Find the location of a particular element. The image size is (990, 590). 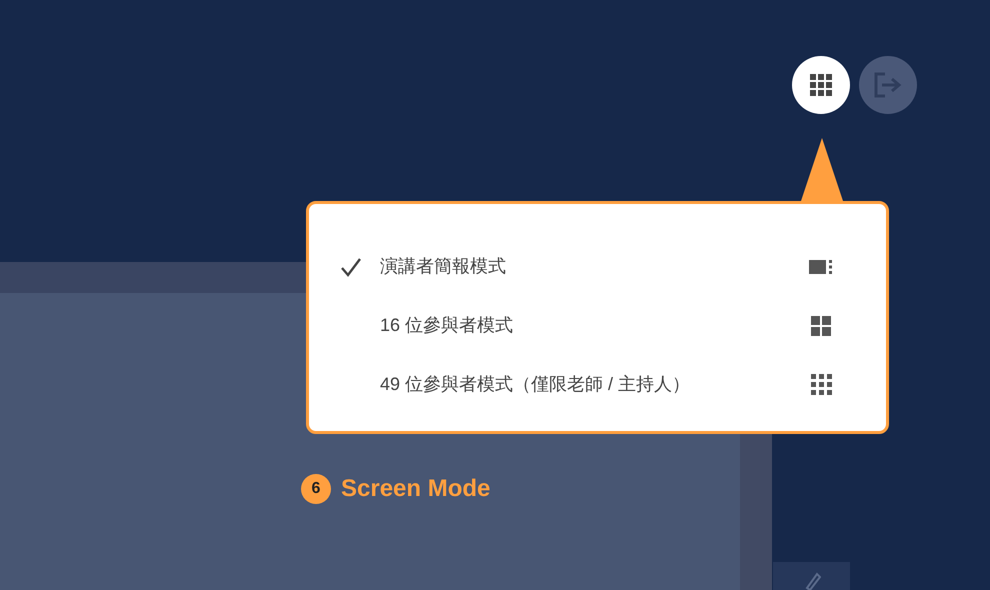

screen-mode-option: 49 位參與者模式（僅限老師 / 主持人） is located at coordinates (597, 384).